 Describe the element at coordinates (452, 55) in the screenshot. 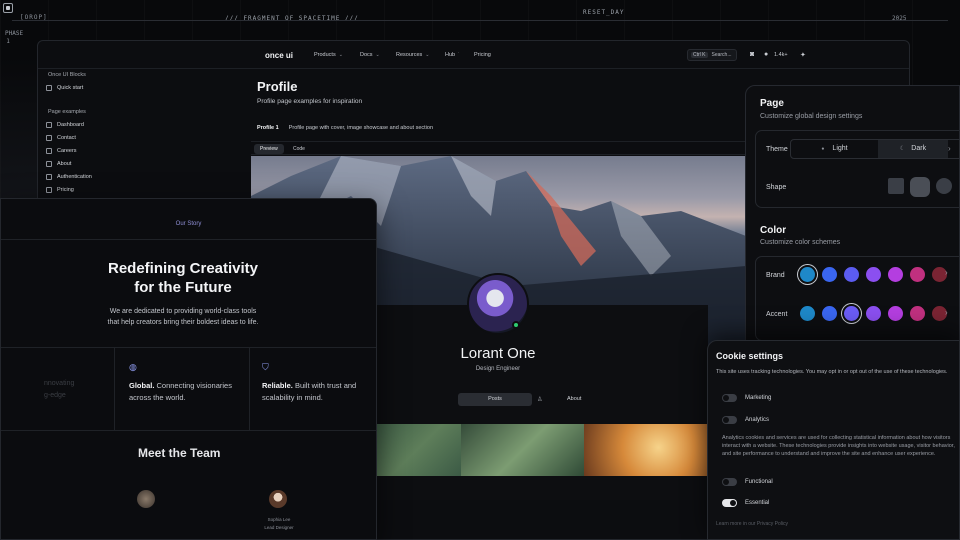

I see `nav-item-hub: Hub ˙` at that location.